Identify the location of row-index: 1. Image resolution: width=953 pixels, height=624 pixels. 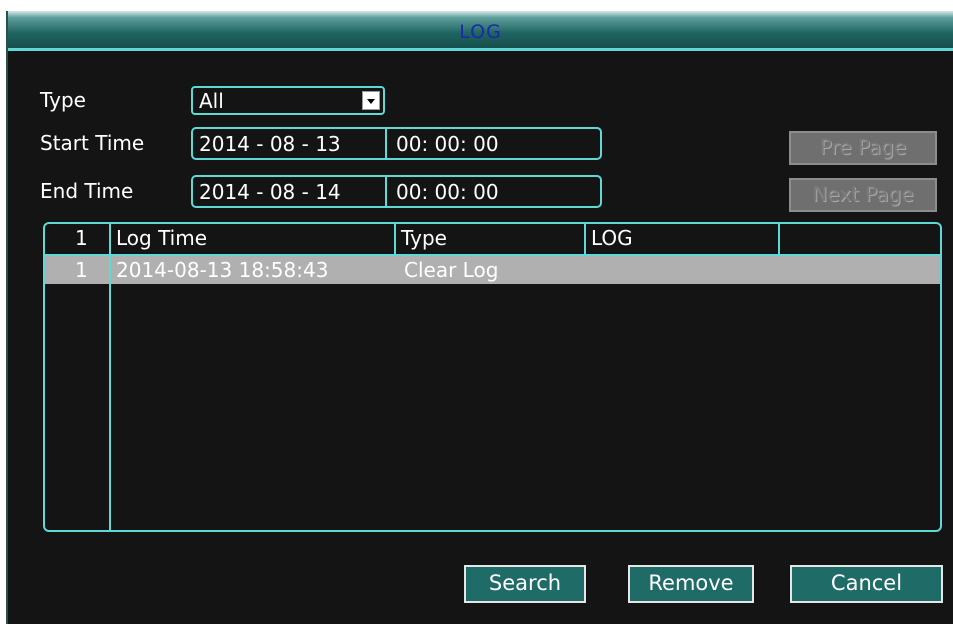
(81, 270).